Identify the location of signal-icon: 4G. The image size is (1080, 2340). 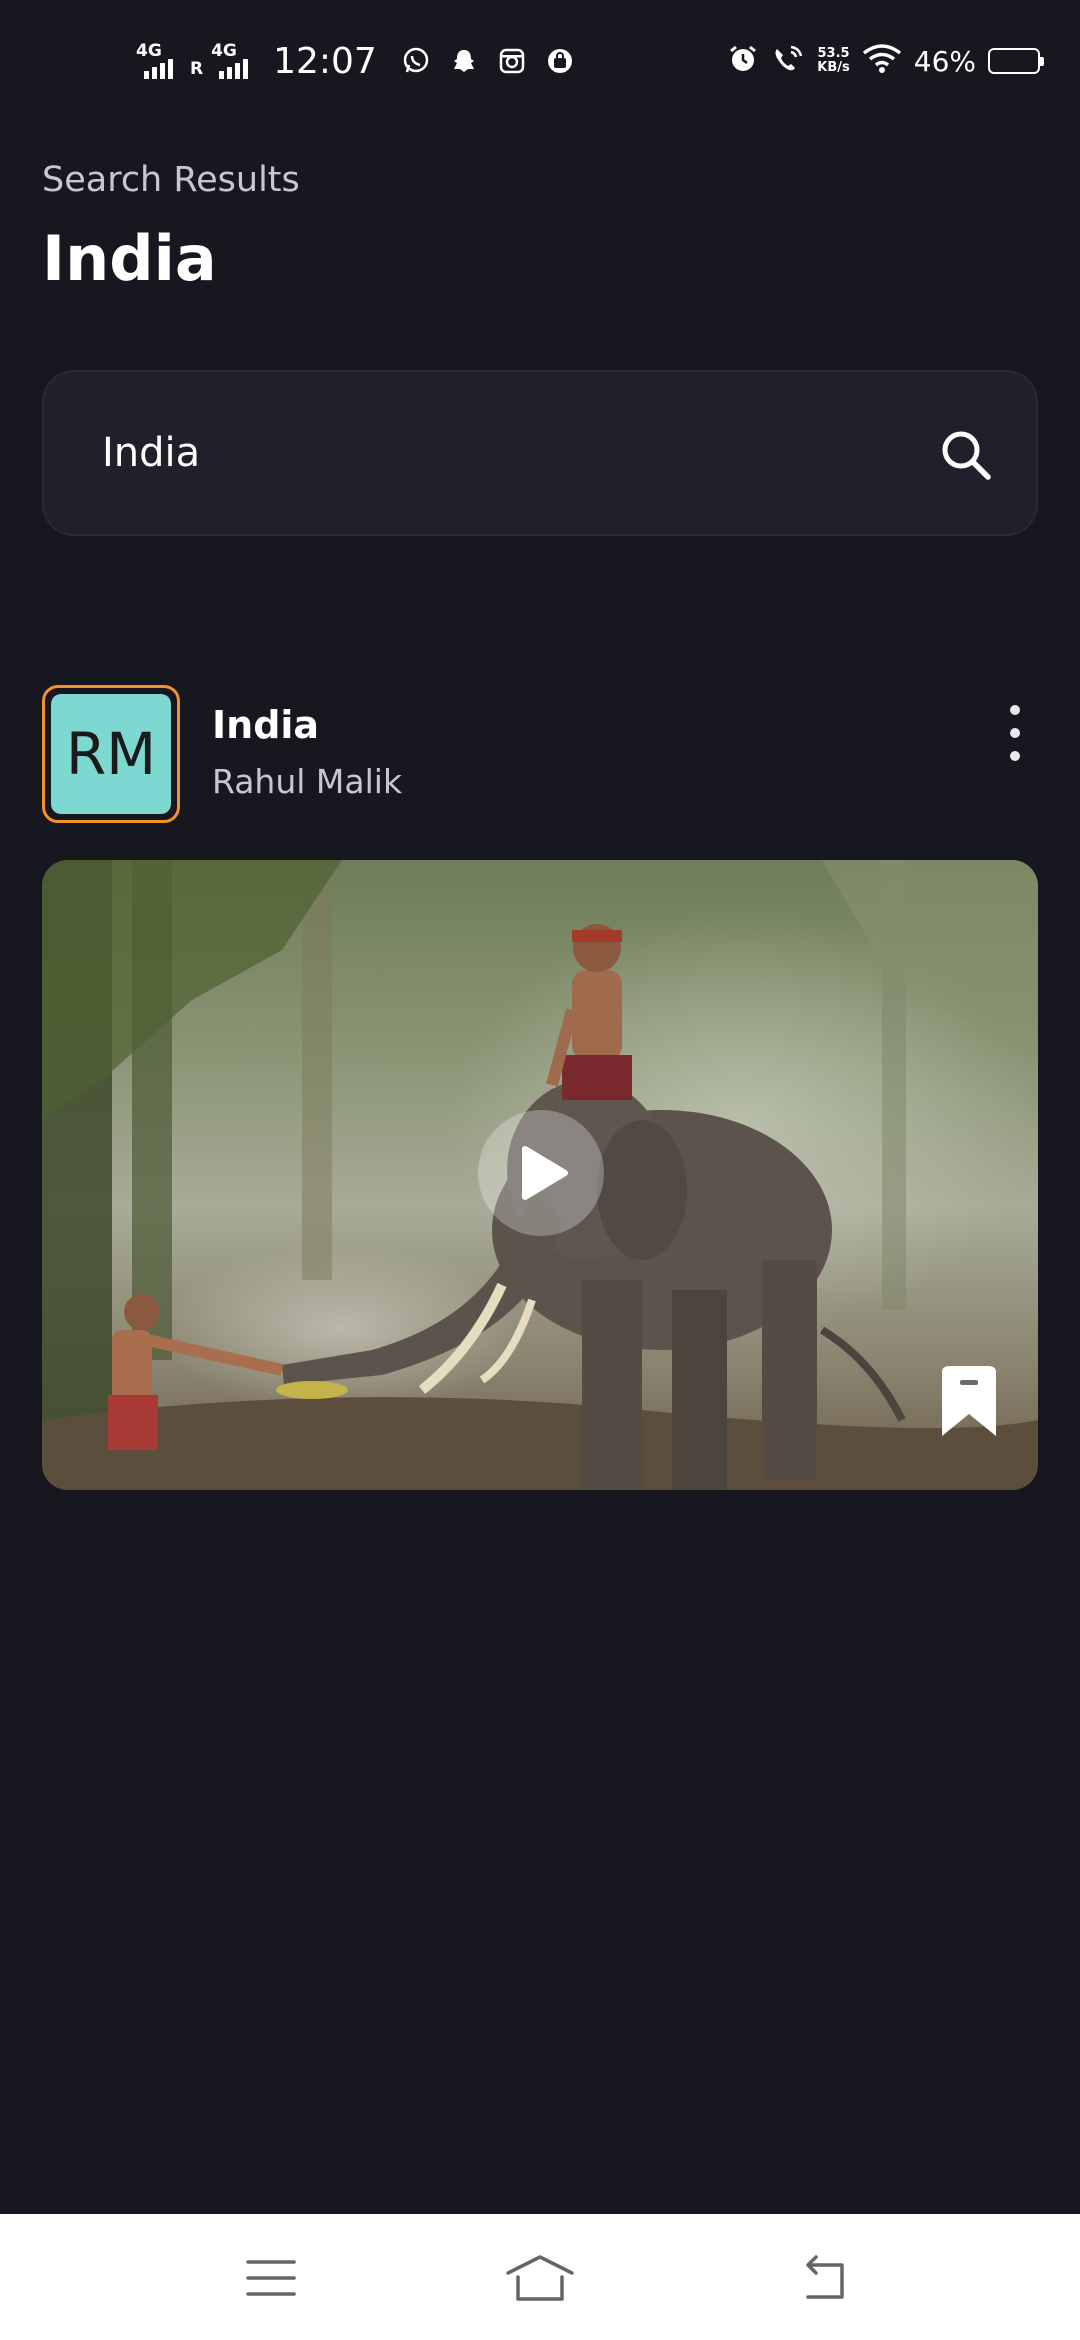
(160, 61).